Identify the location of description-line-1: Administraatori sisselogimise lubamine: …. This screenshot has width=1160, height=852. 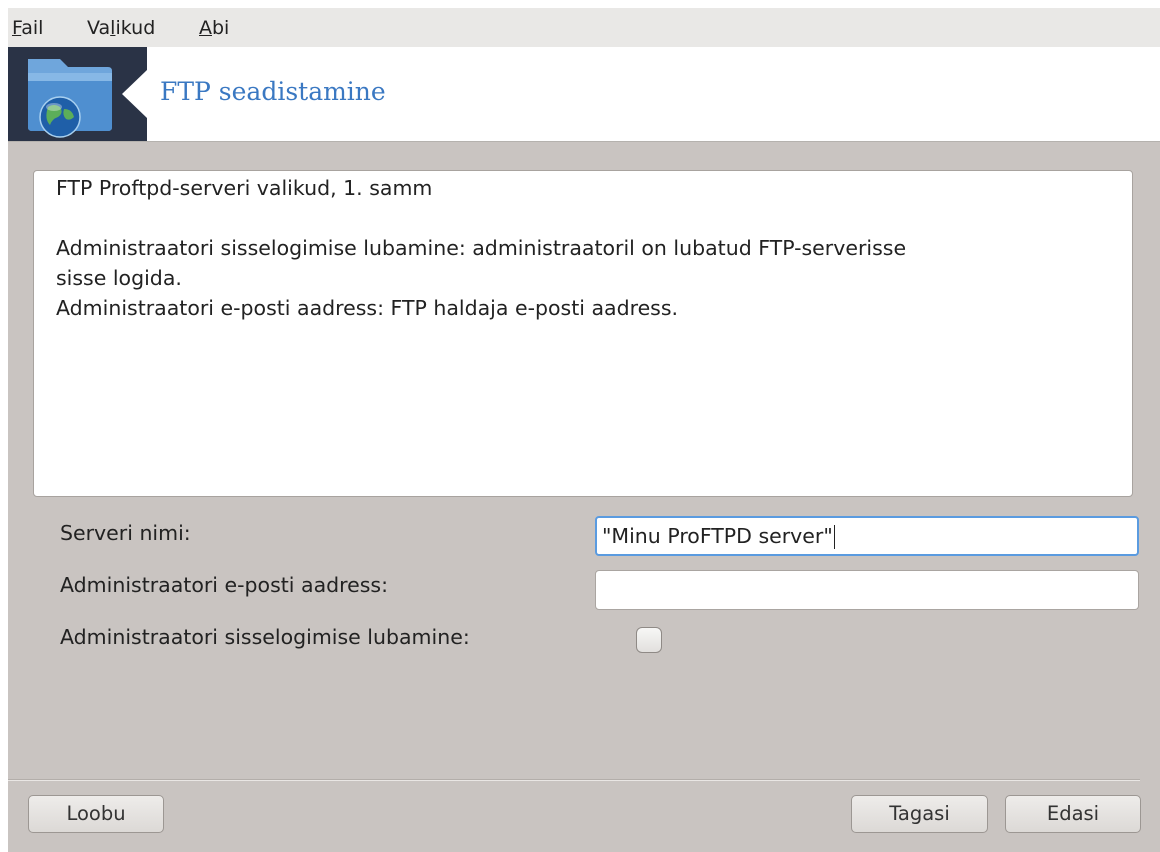
(481, 248).